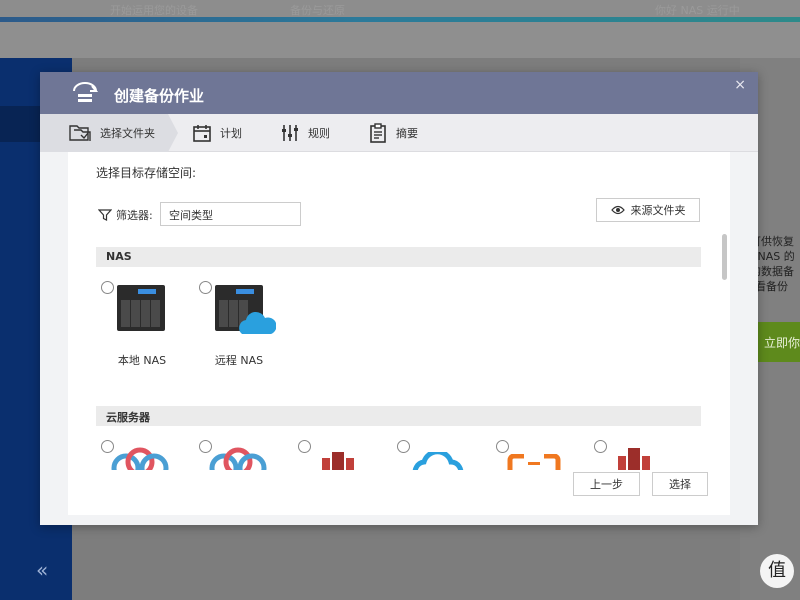 The width and height of the screenshot is (800, 600). Describe the element at coordinates (127, 133) in the screenshot. I see `step-label: 选择文件夹` at that location.